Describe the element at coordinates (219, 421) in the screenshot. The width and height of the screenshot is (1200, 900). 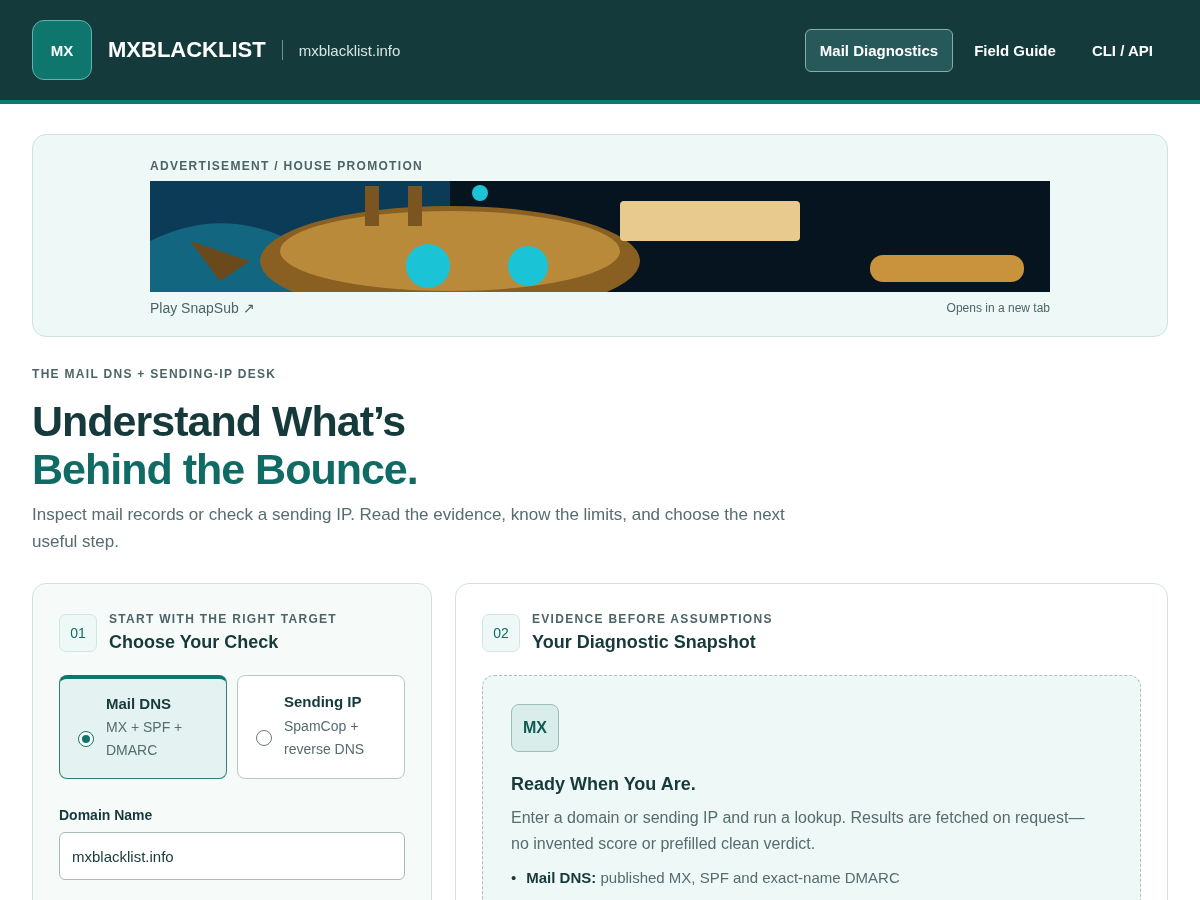
I see `hero-title: Understand What’s` at that location.